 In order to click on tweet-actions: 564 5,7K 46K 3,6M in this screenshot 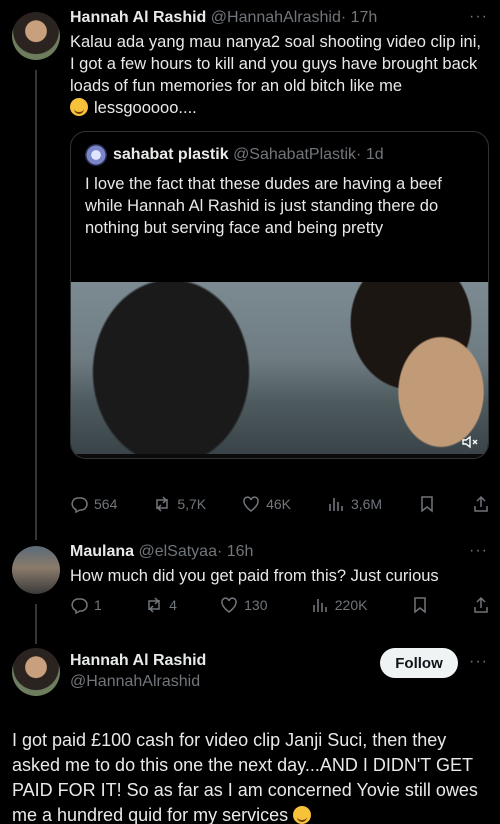, I will do `click(280, 504)`.